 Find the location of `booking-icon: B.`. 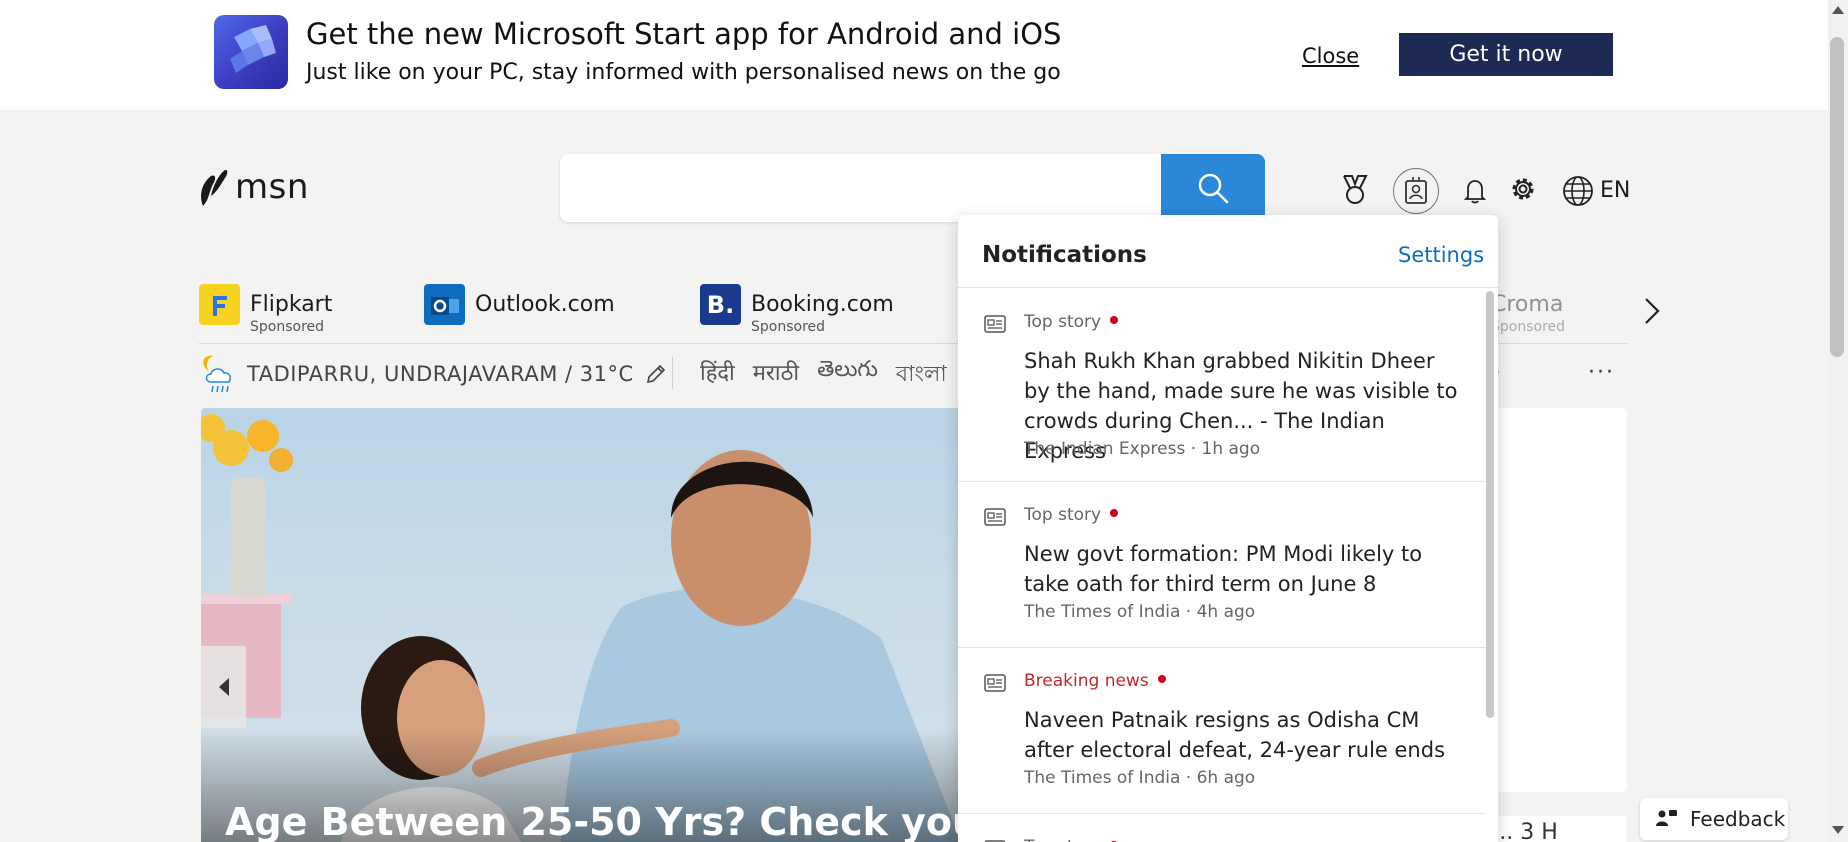

booking-icon: B. is located at coordinates (720, 304).